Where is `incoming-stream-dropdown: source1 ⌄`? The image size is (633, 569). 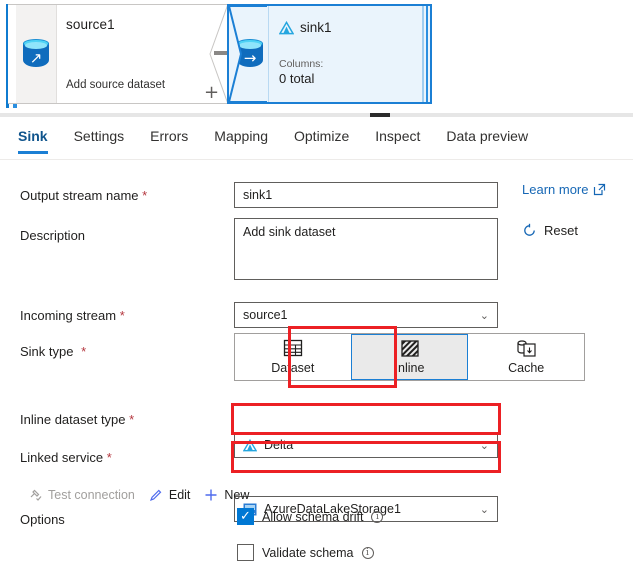
incoming-stream-dropdown: source1 ⌄ is located at coordinates (366, 315).